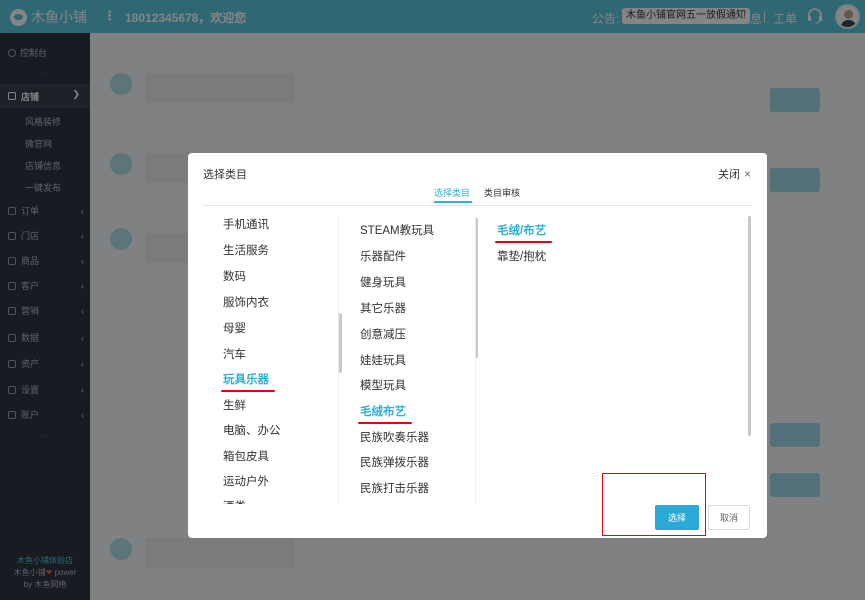 This screenshot has height=600, width=865. What do you see at coordinates (383, 256) in the screenshot?
I see `list-item: 乐器配件` at bounding box center [383, 256].